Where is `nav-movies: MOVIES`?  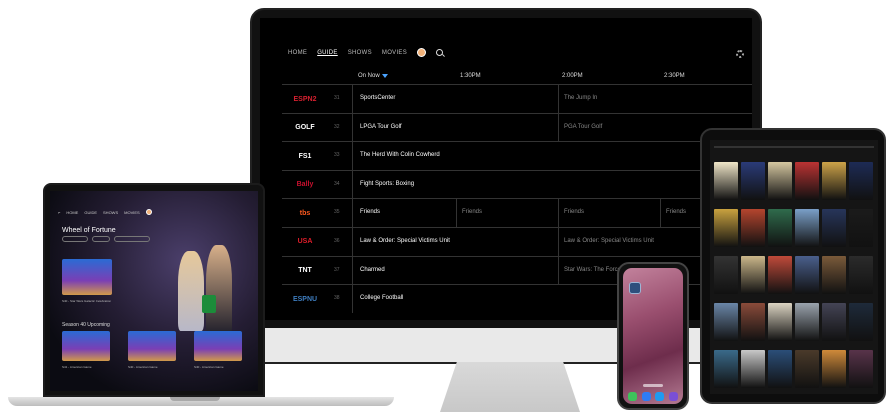 nav-movies: MOVIES is located at coordinates (394, 53).